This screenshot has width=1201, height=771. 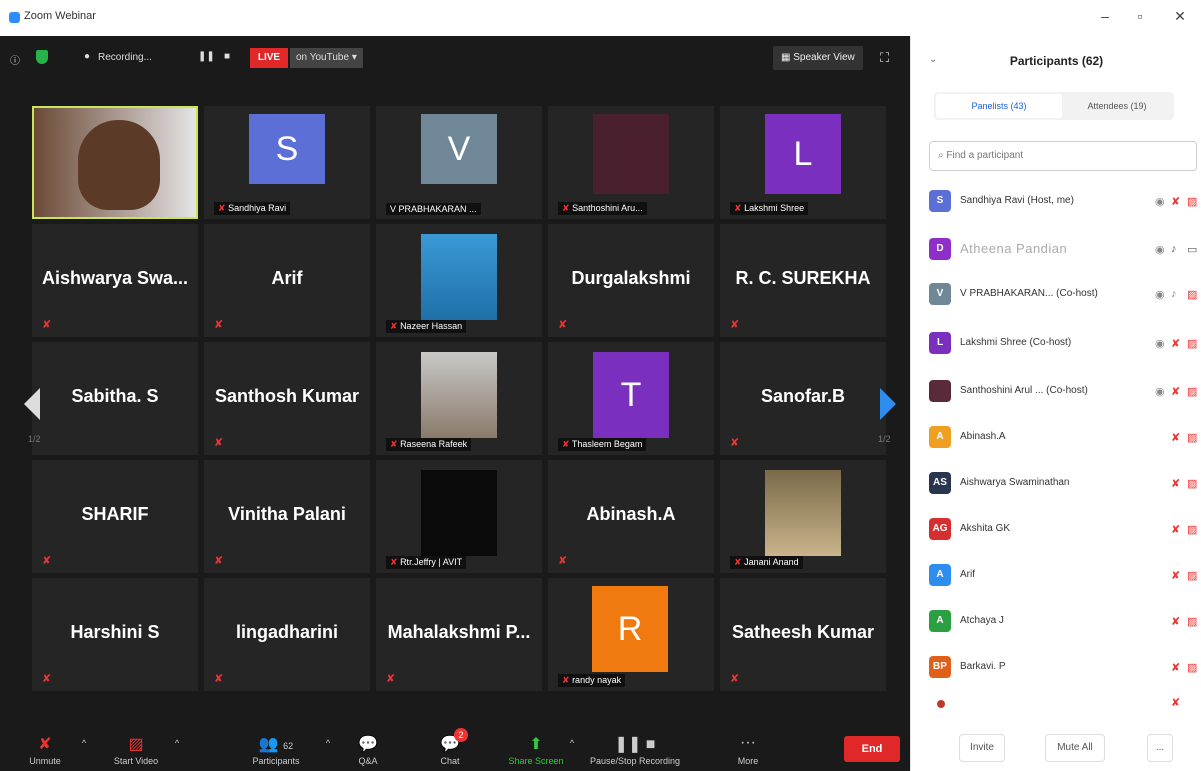 I want to click on video-tile: L ✘ Lakshmi Shree, so click(x=803, y=162).